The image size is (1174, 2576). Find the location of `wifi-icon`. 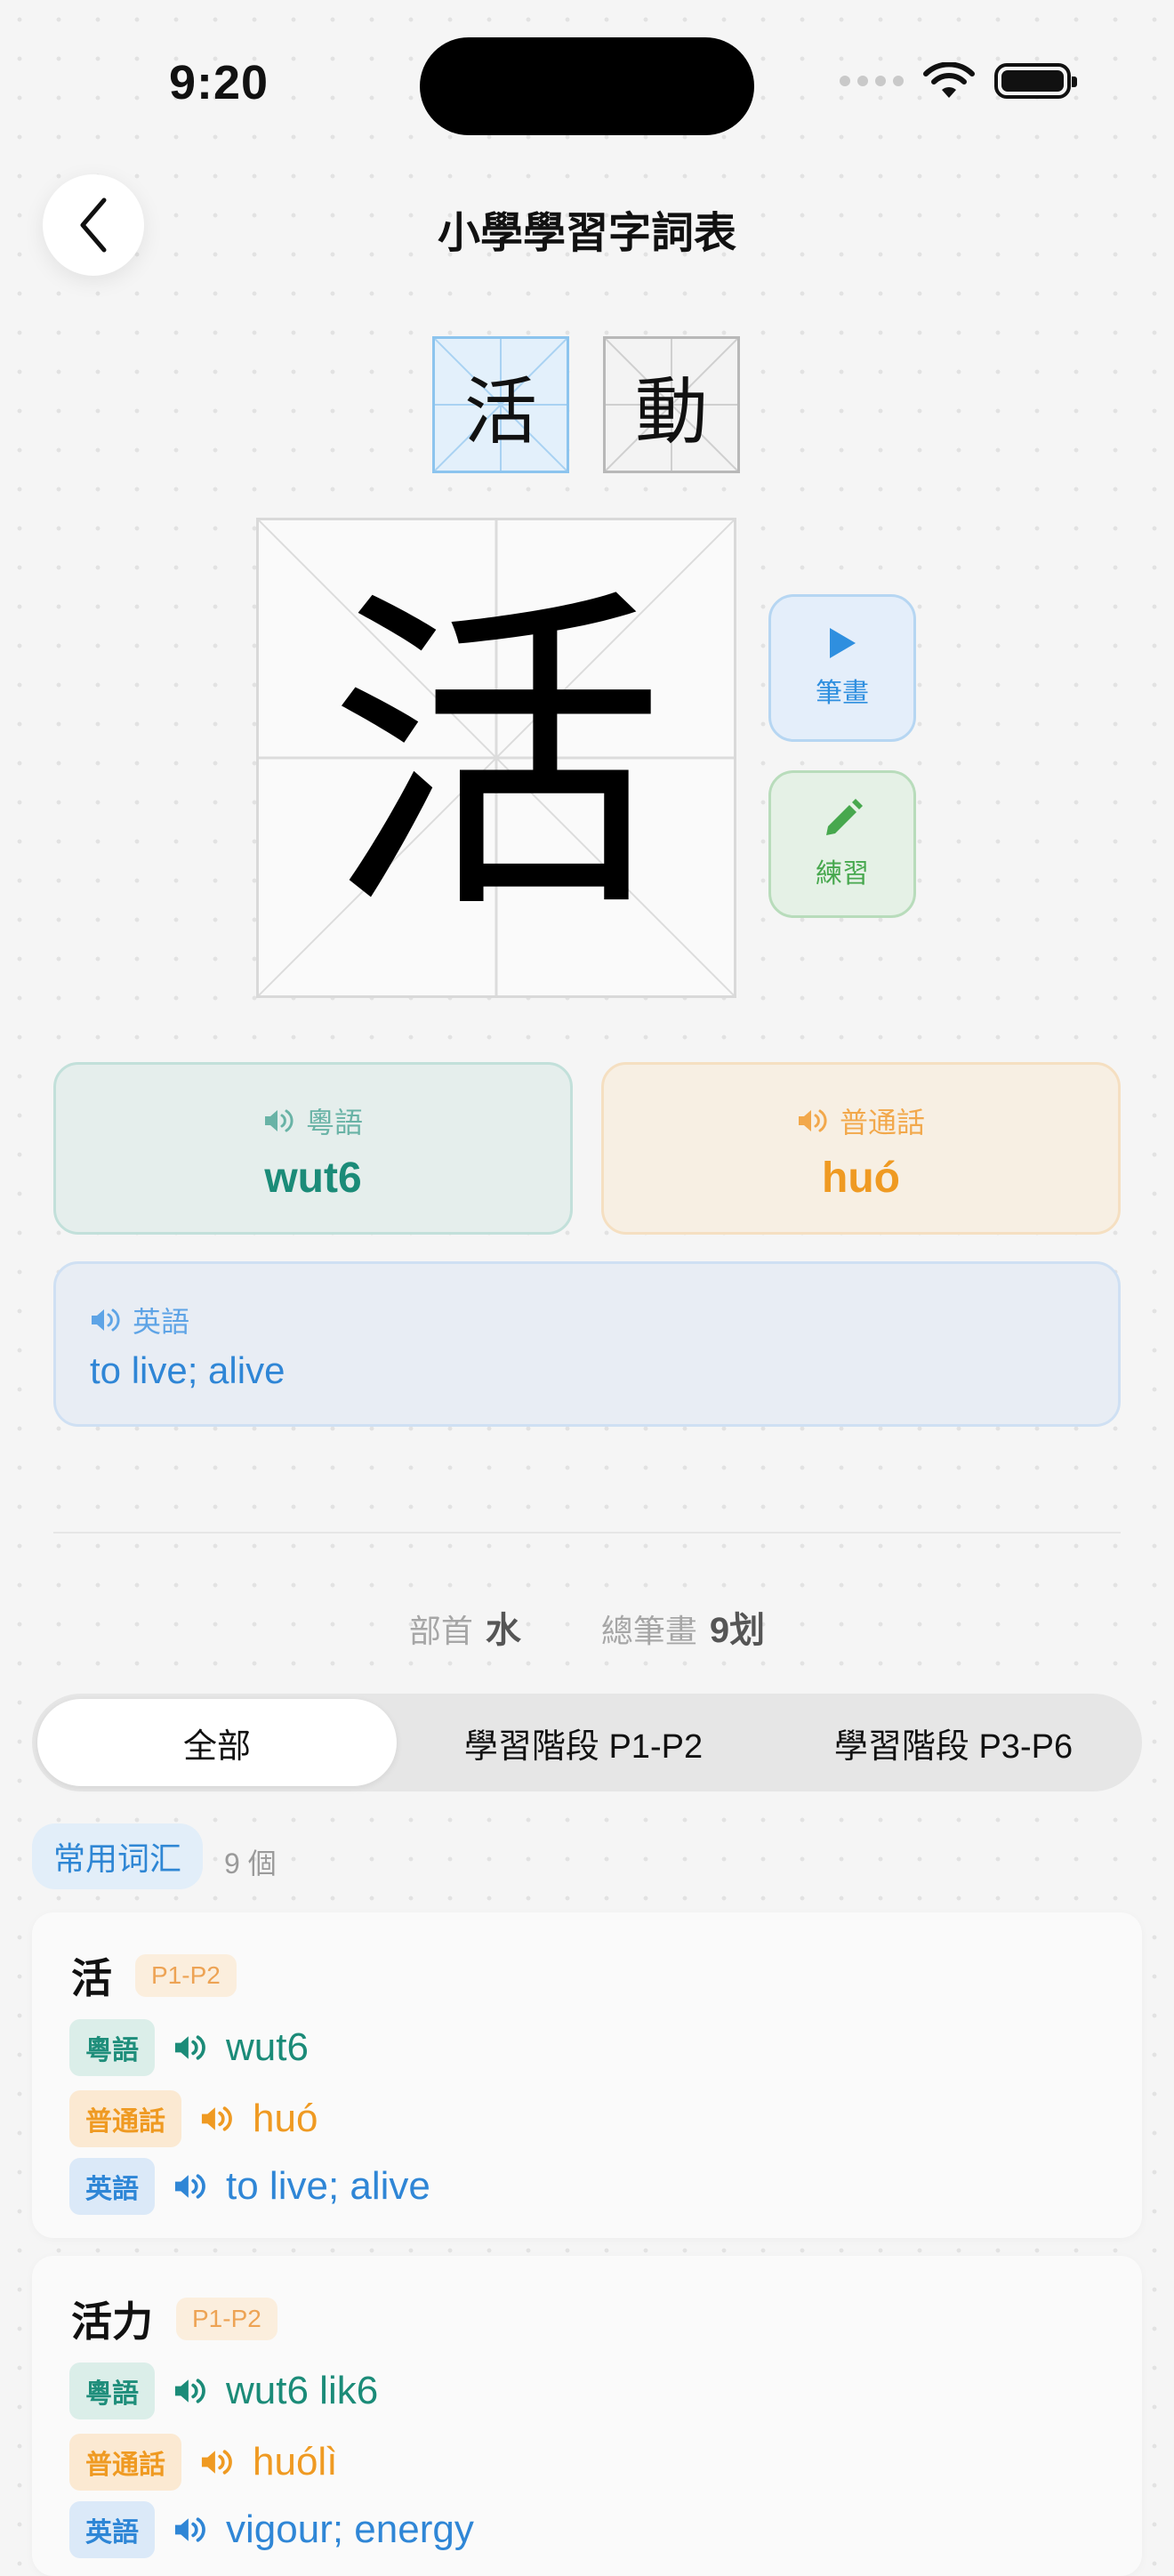

wifi-icon is located at coordinates (949, 80).